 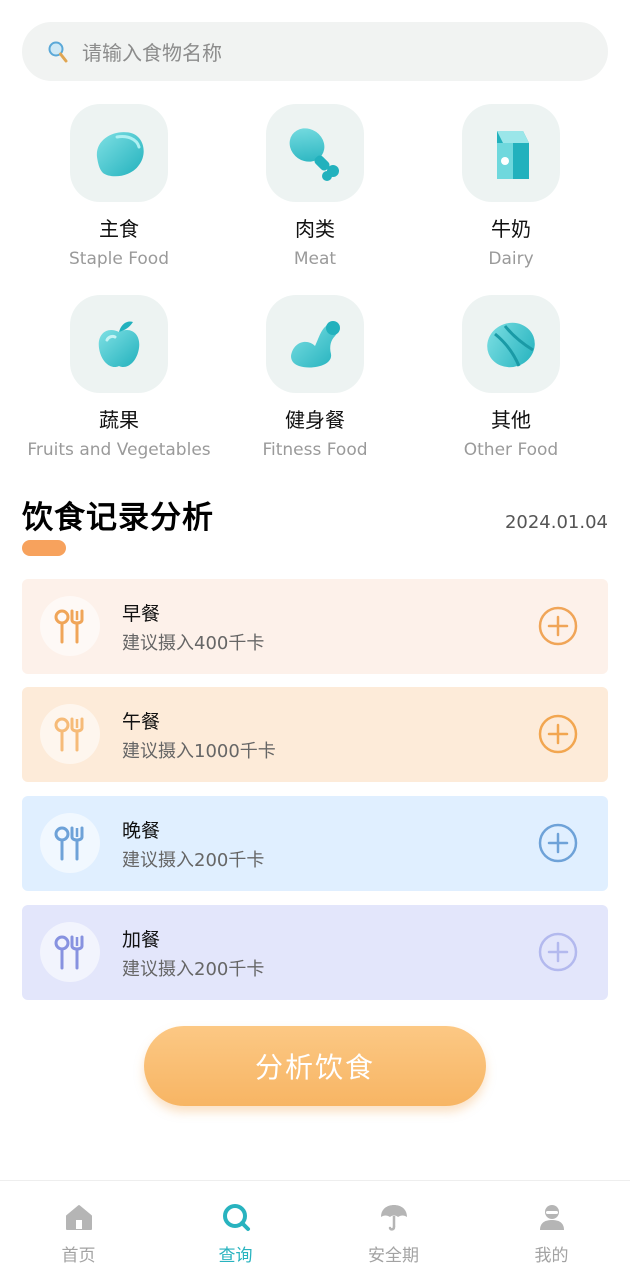 I want to click on analyze-diet-button: 分析饮食, so click(x=315, y=1066).